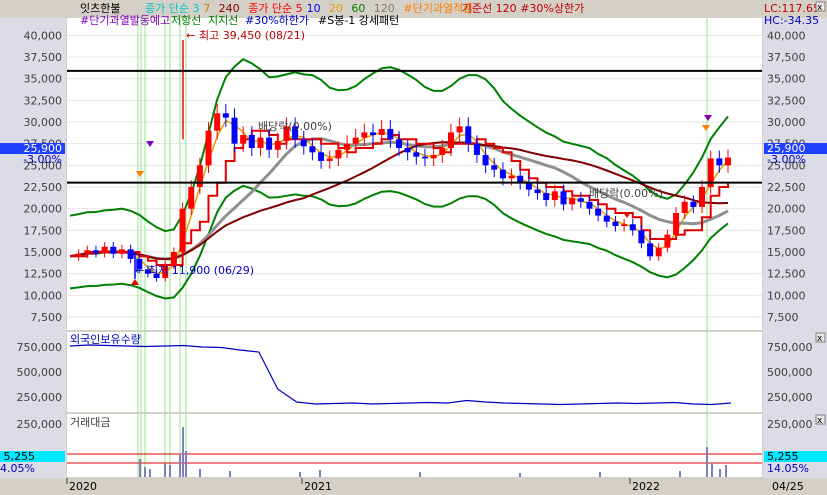 The height and width of the screenshot is (495, 827). What do you see at coordinates (786, 187) in the screenshot?
I see `y-tick-label: 22,500` at bounding box center [786, 187].